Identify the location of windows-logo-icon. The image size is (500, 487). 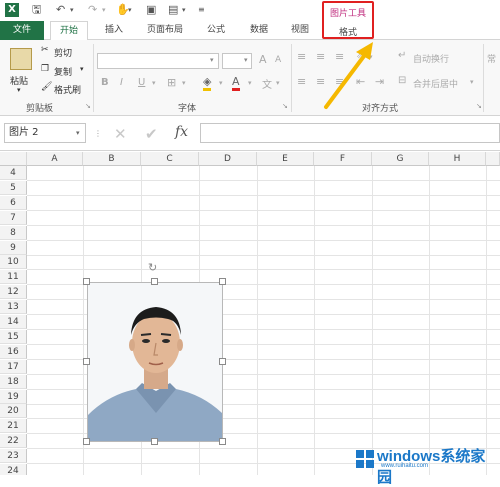
(365, 459).